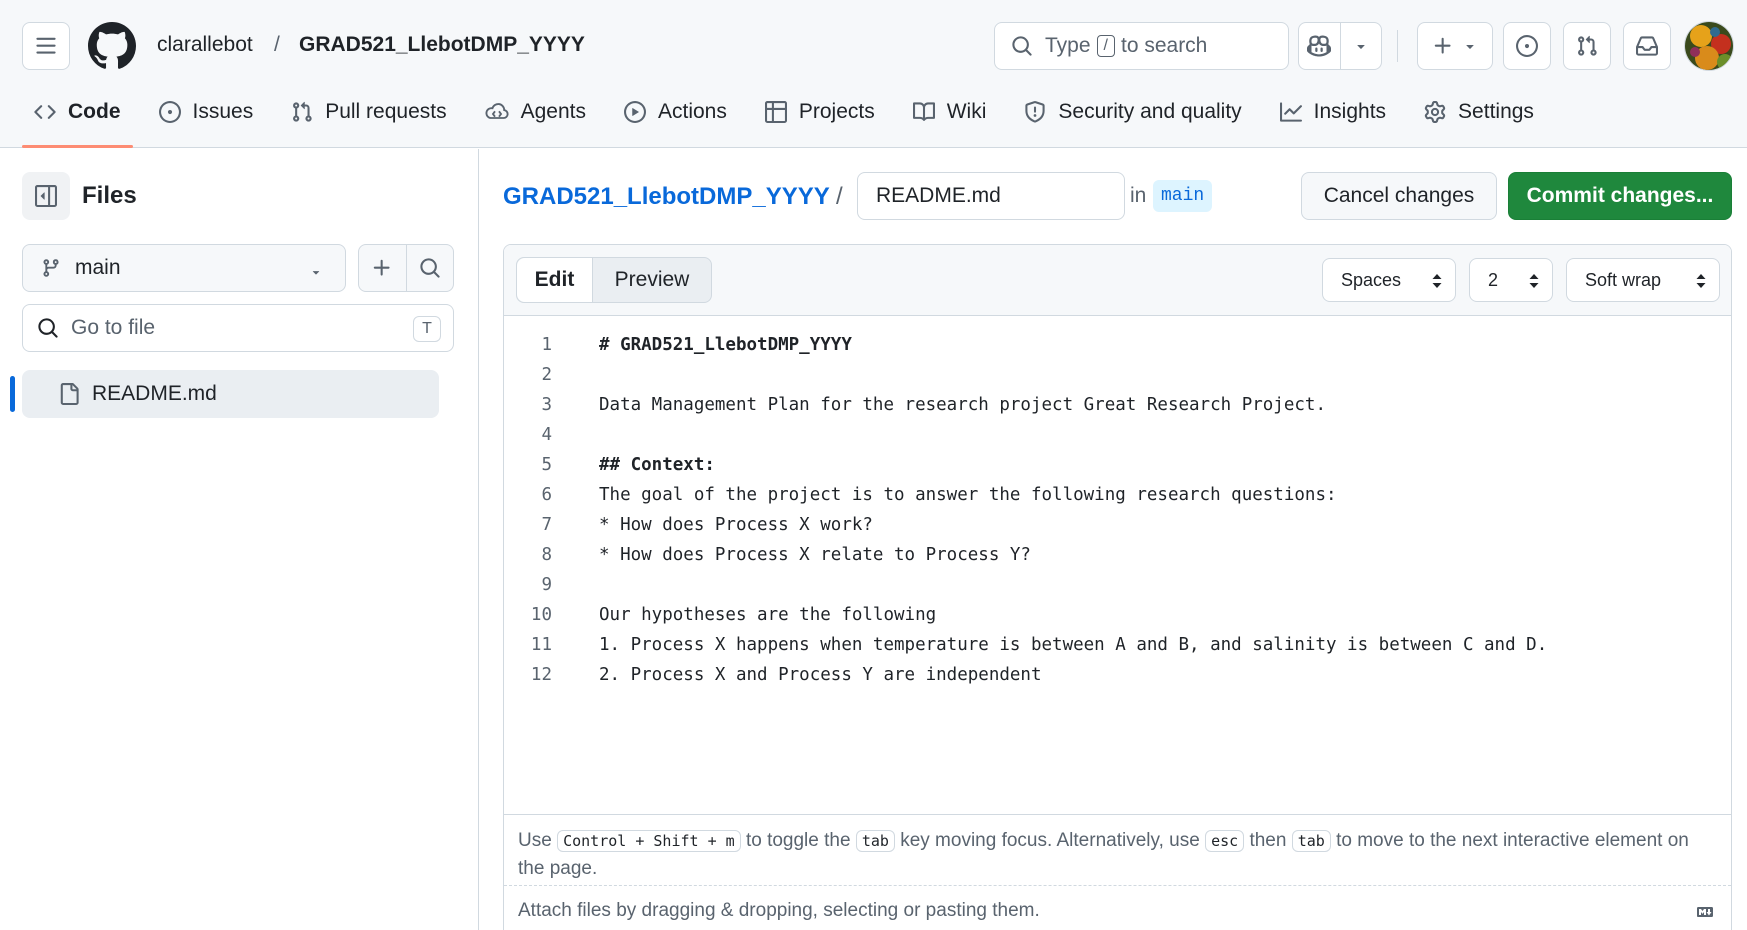 This screenshot has height=930, width=1747. What do you see at coordinates (775, 112) in the screenshot?
I see `table-icon` at bounding box center [775, 112].